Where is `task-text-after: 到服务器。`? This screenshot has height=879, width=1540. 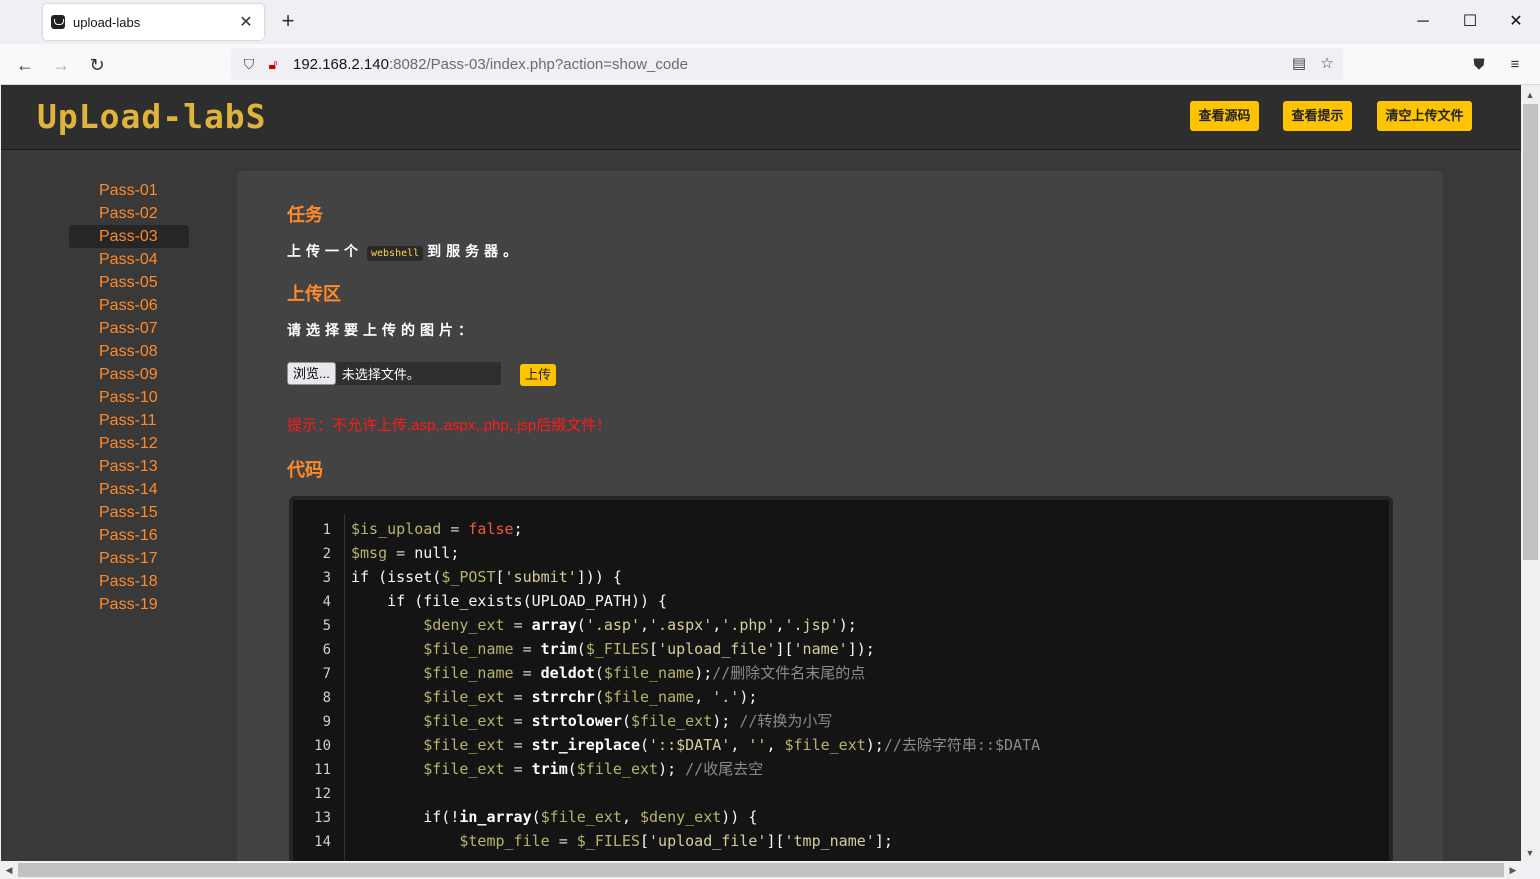 task-text-after: 到服务器。 is located at coordinates (475, 251).